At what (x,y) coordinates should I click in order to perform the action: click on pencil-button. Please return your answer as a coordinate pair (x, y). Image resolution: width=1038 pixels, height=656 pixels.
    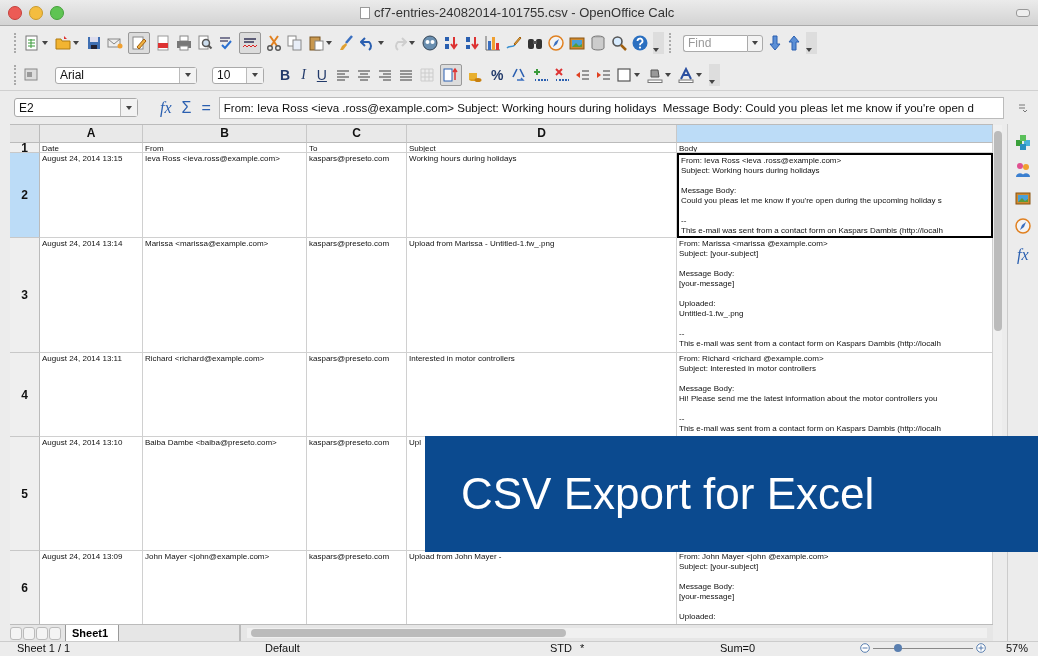
    Looking at the image, I should click on (139, 43).